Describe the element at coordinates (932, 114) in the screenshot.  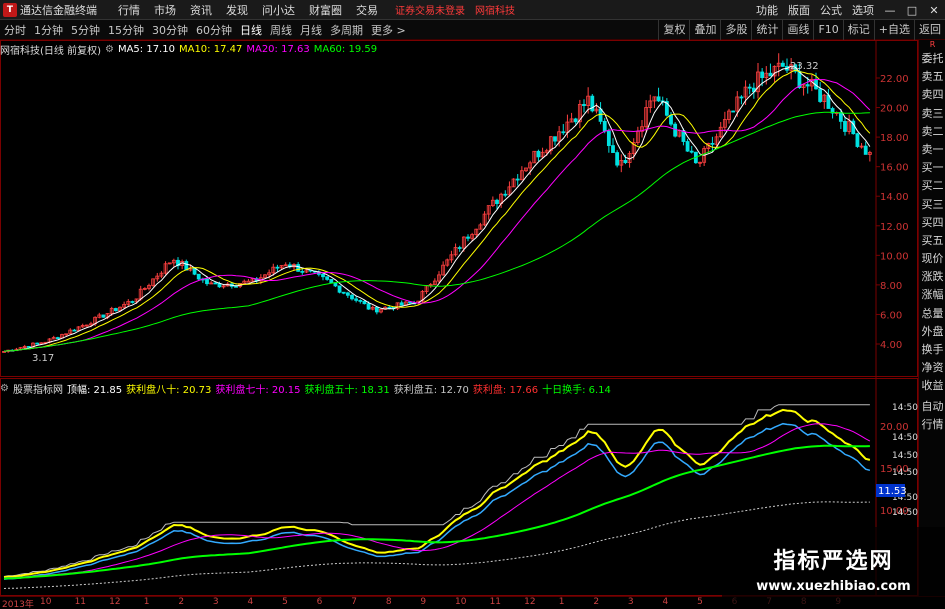
I see `side-item-sell3: 卖三` at that location.